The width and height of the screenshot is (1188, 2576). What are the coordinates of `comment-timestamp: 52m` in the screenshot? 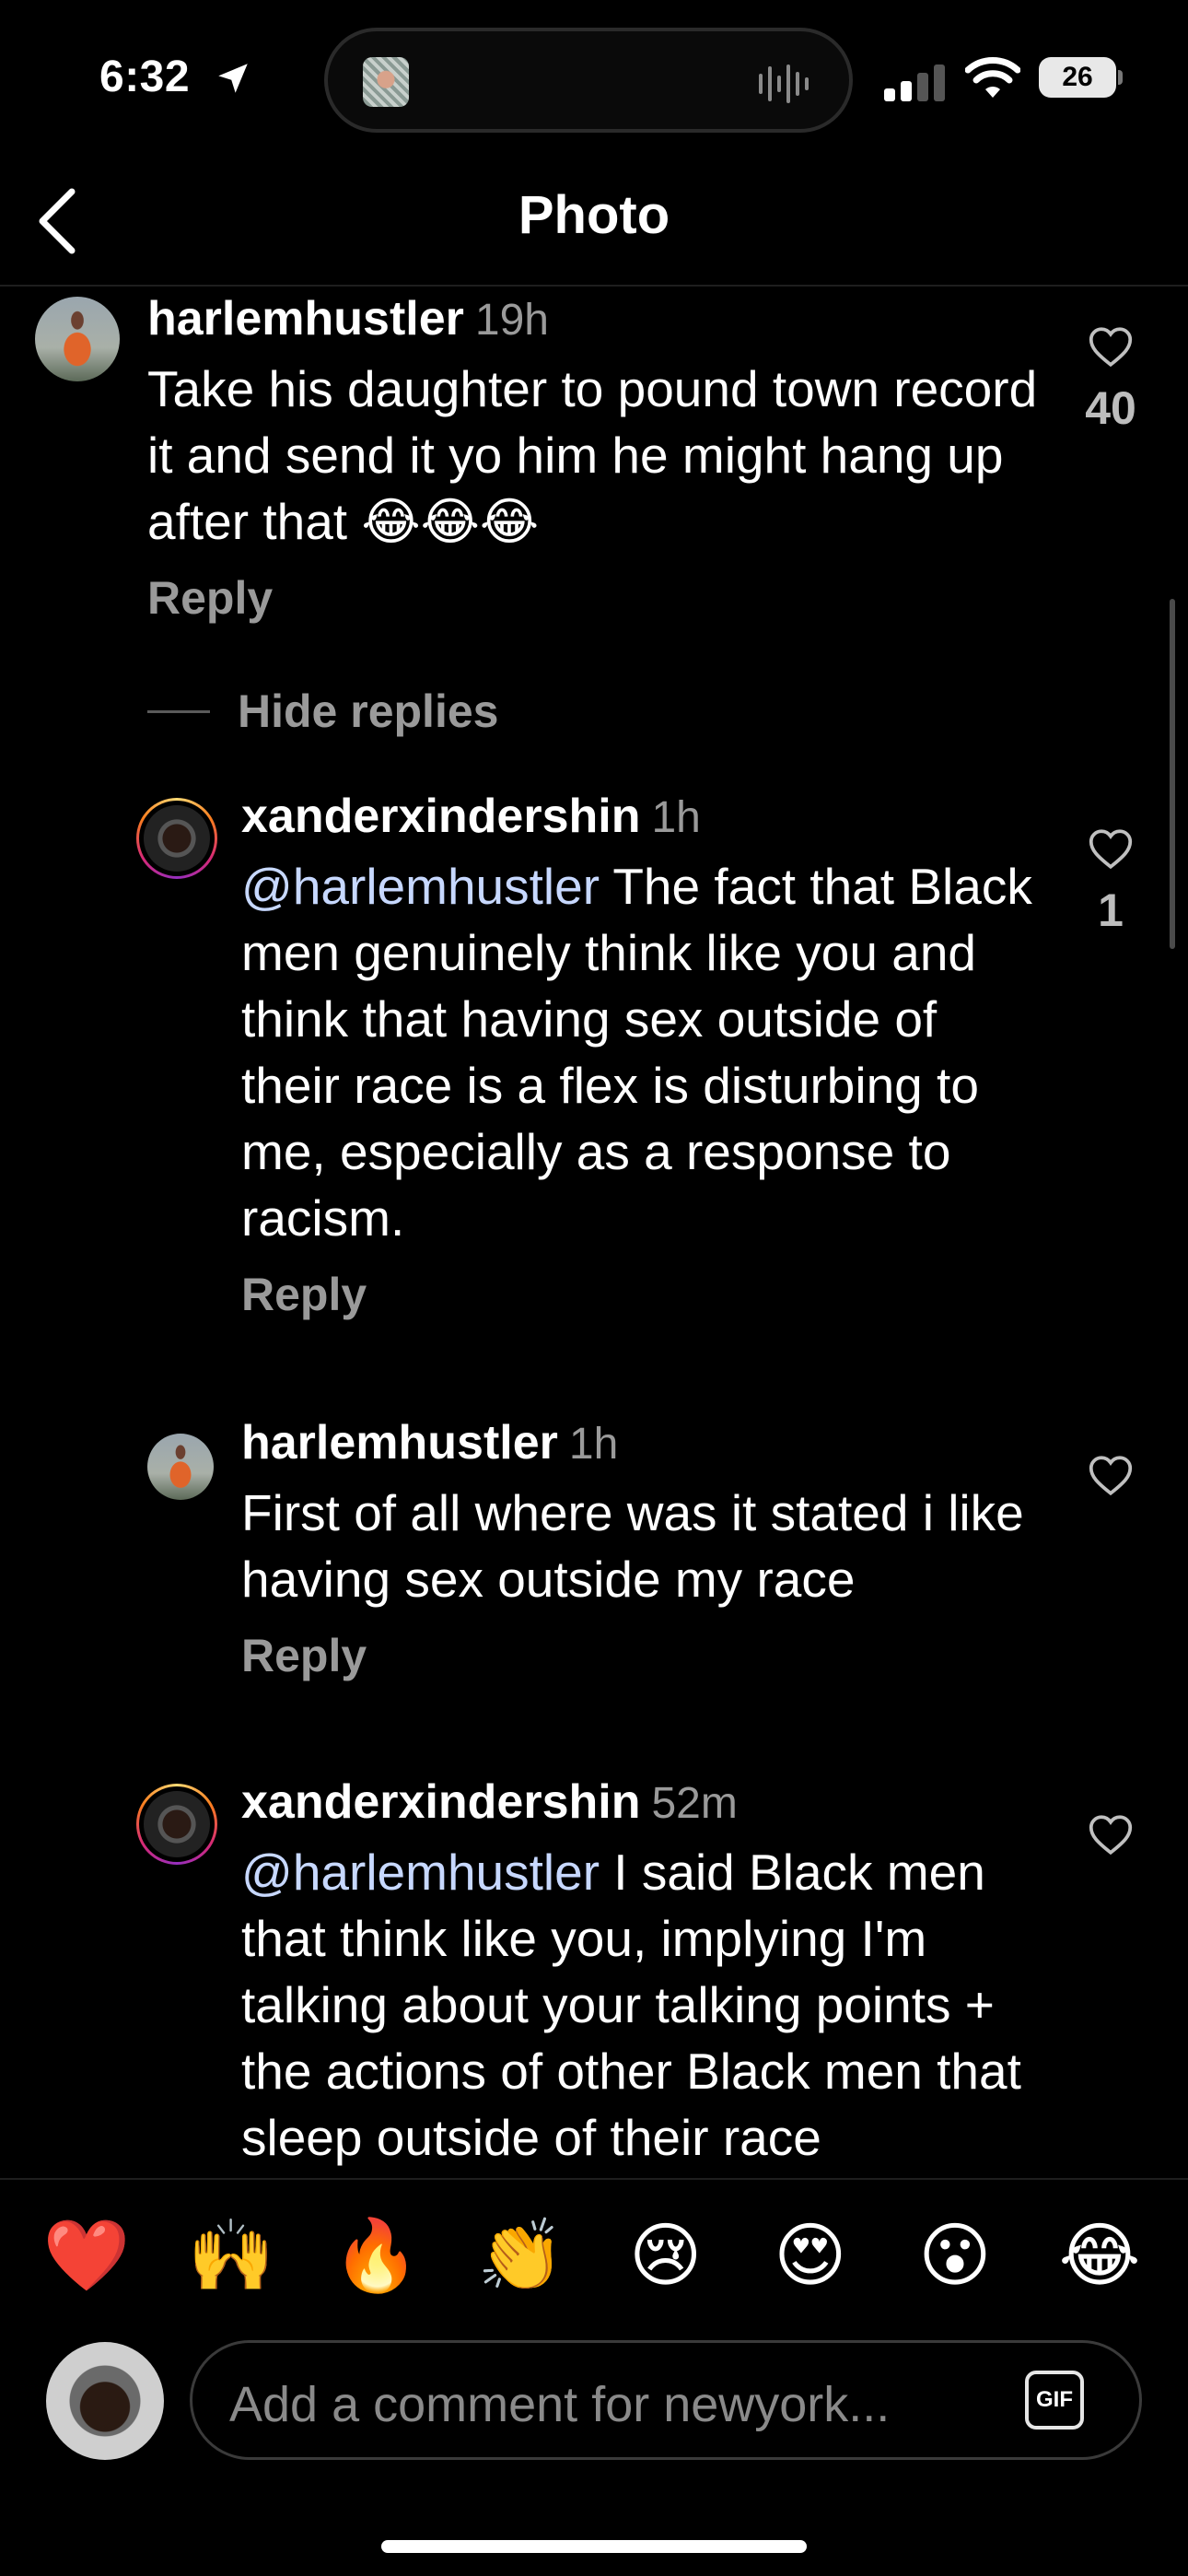 It's located at (694, 1803).